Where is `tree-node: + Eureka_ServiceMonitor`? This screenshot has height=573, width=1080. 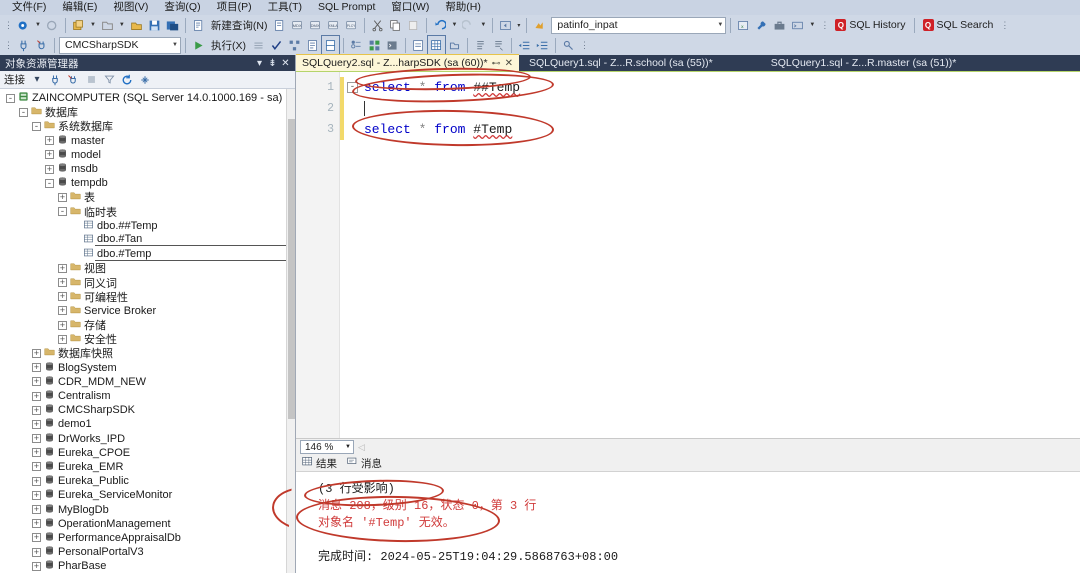
tree-node: + Eureka_ServiceMonitor is located at coordinates (147, 495).